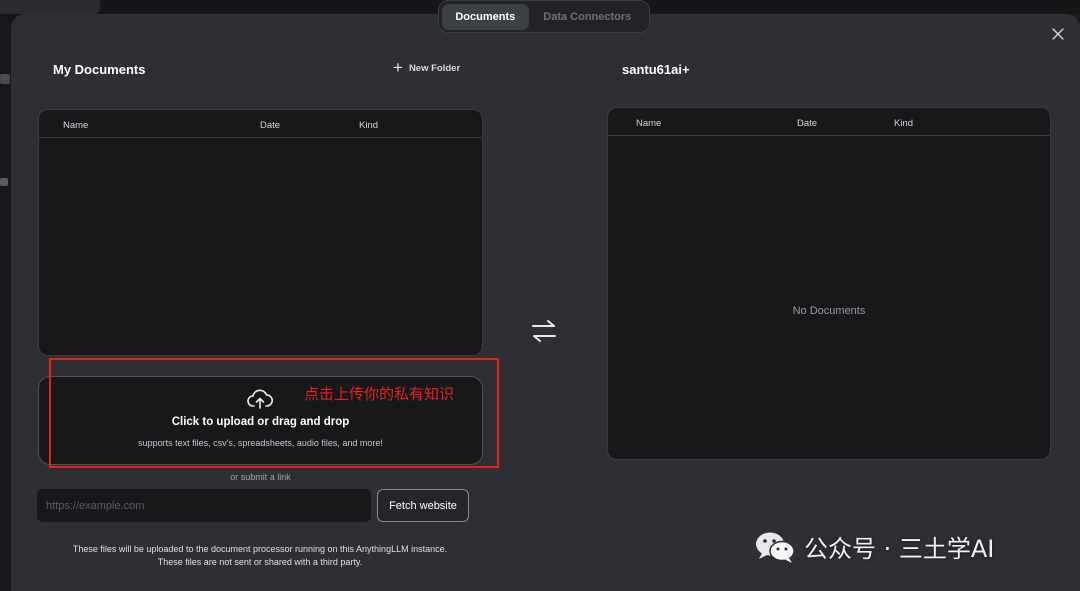 The image size is (1080, 591). What do you see at coordinates (775, 547) in the screenshot?
I see `wechat-icon` at bounding box center [775, 547].